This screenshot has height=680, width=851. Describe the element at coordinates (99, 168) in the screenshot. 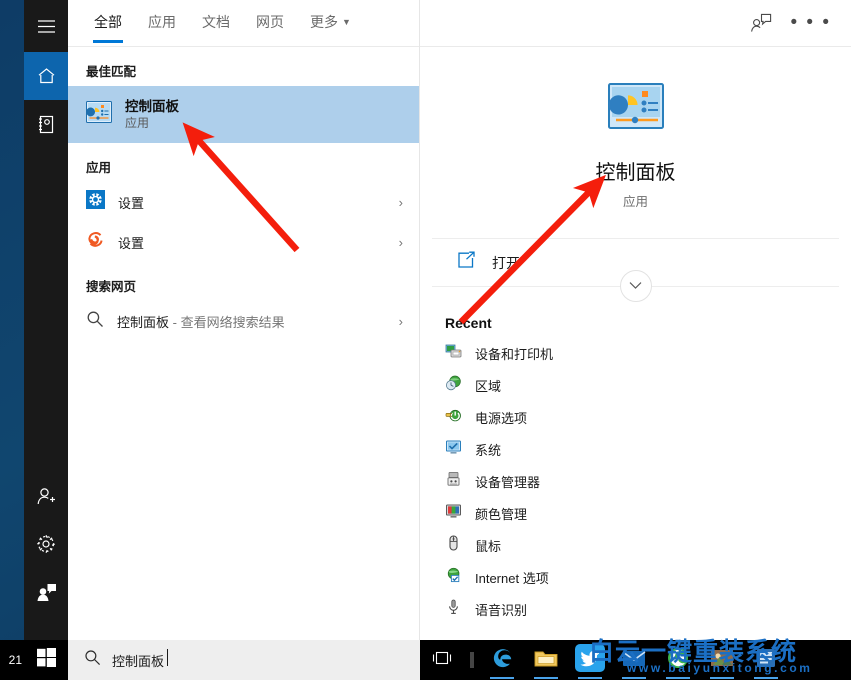

I see `apps-header: 应用` at that location.